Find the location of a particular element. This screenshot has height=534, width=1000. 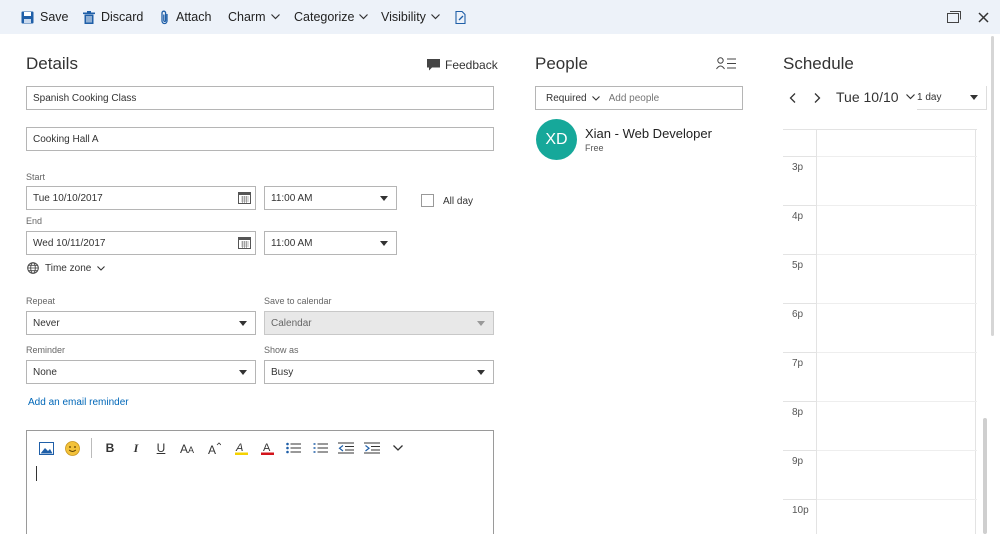

insert-picture-button is located at coordinates (46, 448).